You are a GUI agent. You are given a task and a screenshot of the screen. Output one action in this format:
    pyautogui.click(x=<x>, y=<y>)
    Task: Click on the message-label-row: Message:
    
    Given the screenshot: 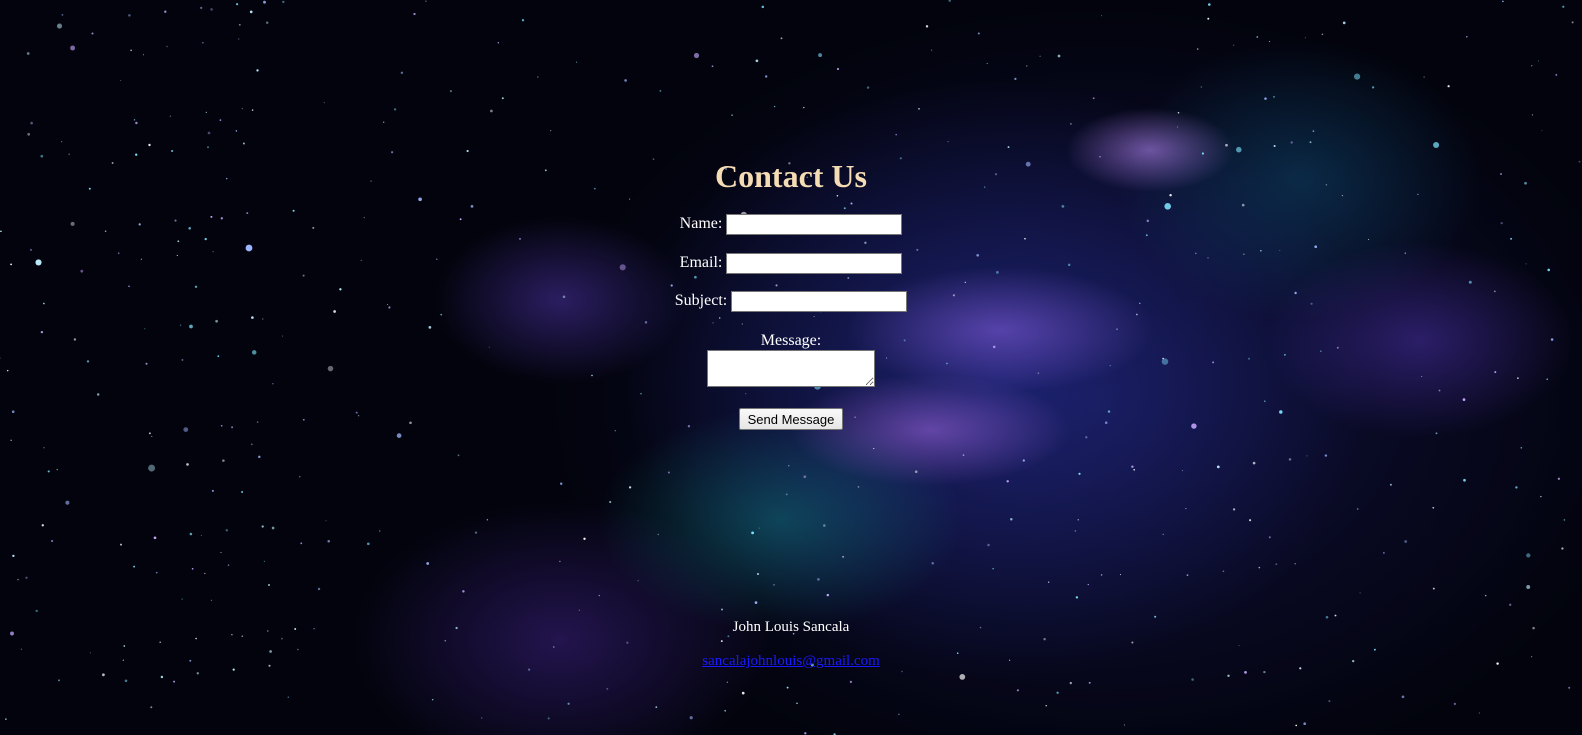 What is the action you would take?
    pyautogui.click(x=791, y=341)
    